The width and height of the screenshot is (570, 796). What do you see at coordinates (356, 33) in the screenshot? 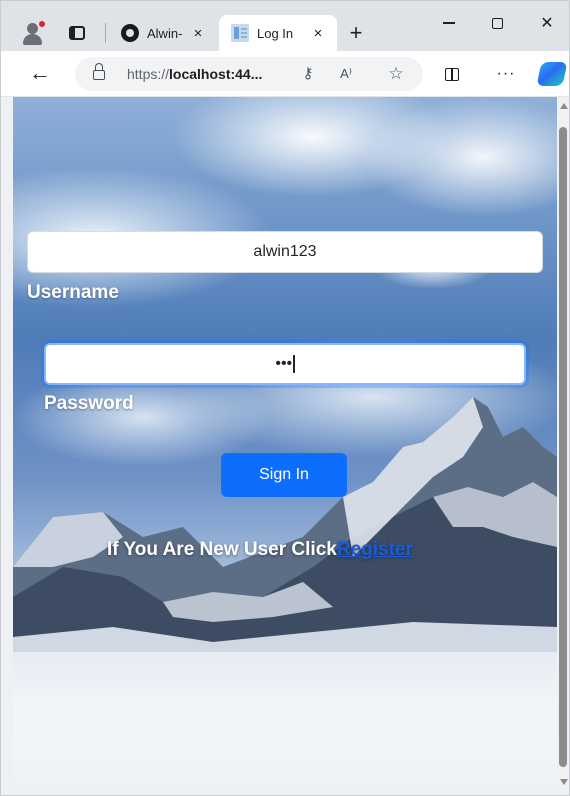
I see `new-tab-button: +` at bounding box center [356, 33].